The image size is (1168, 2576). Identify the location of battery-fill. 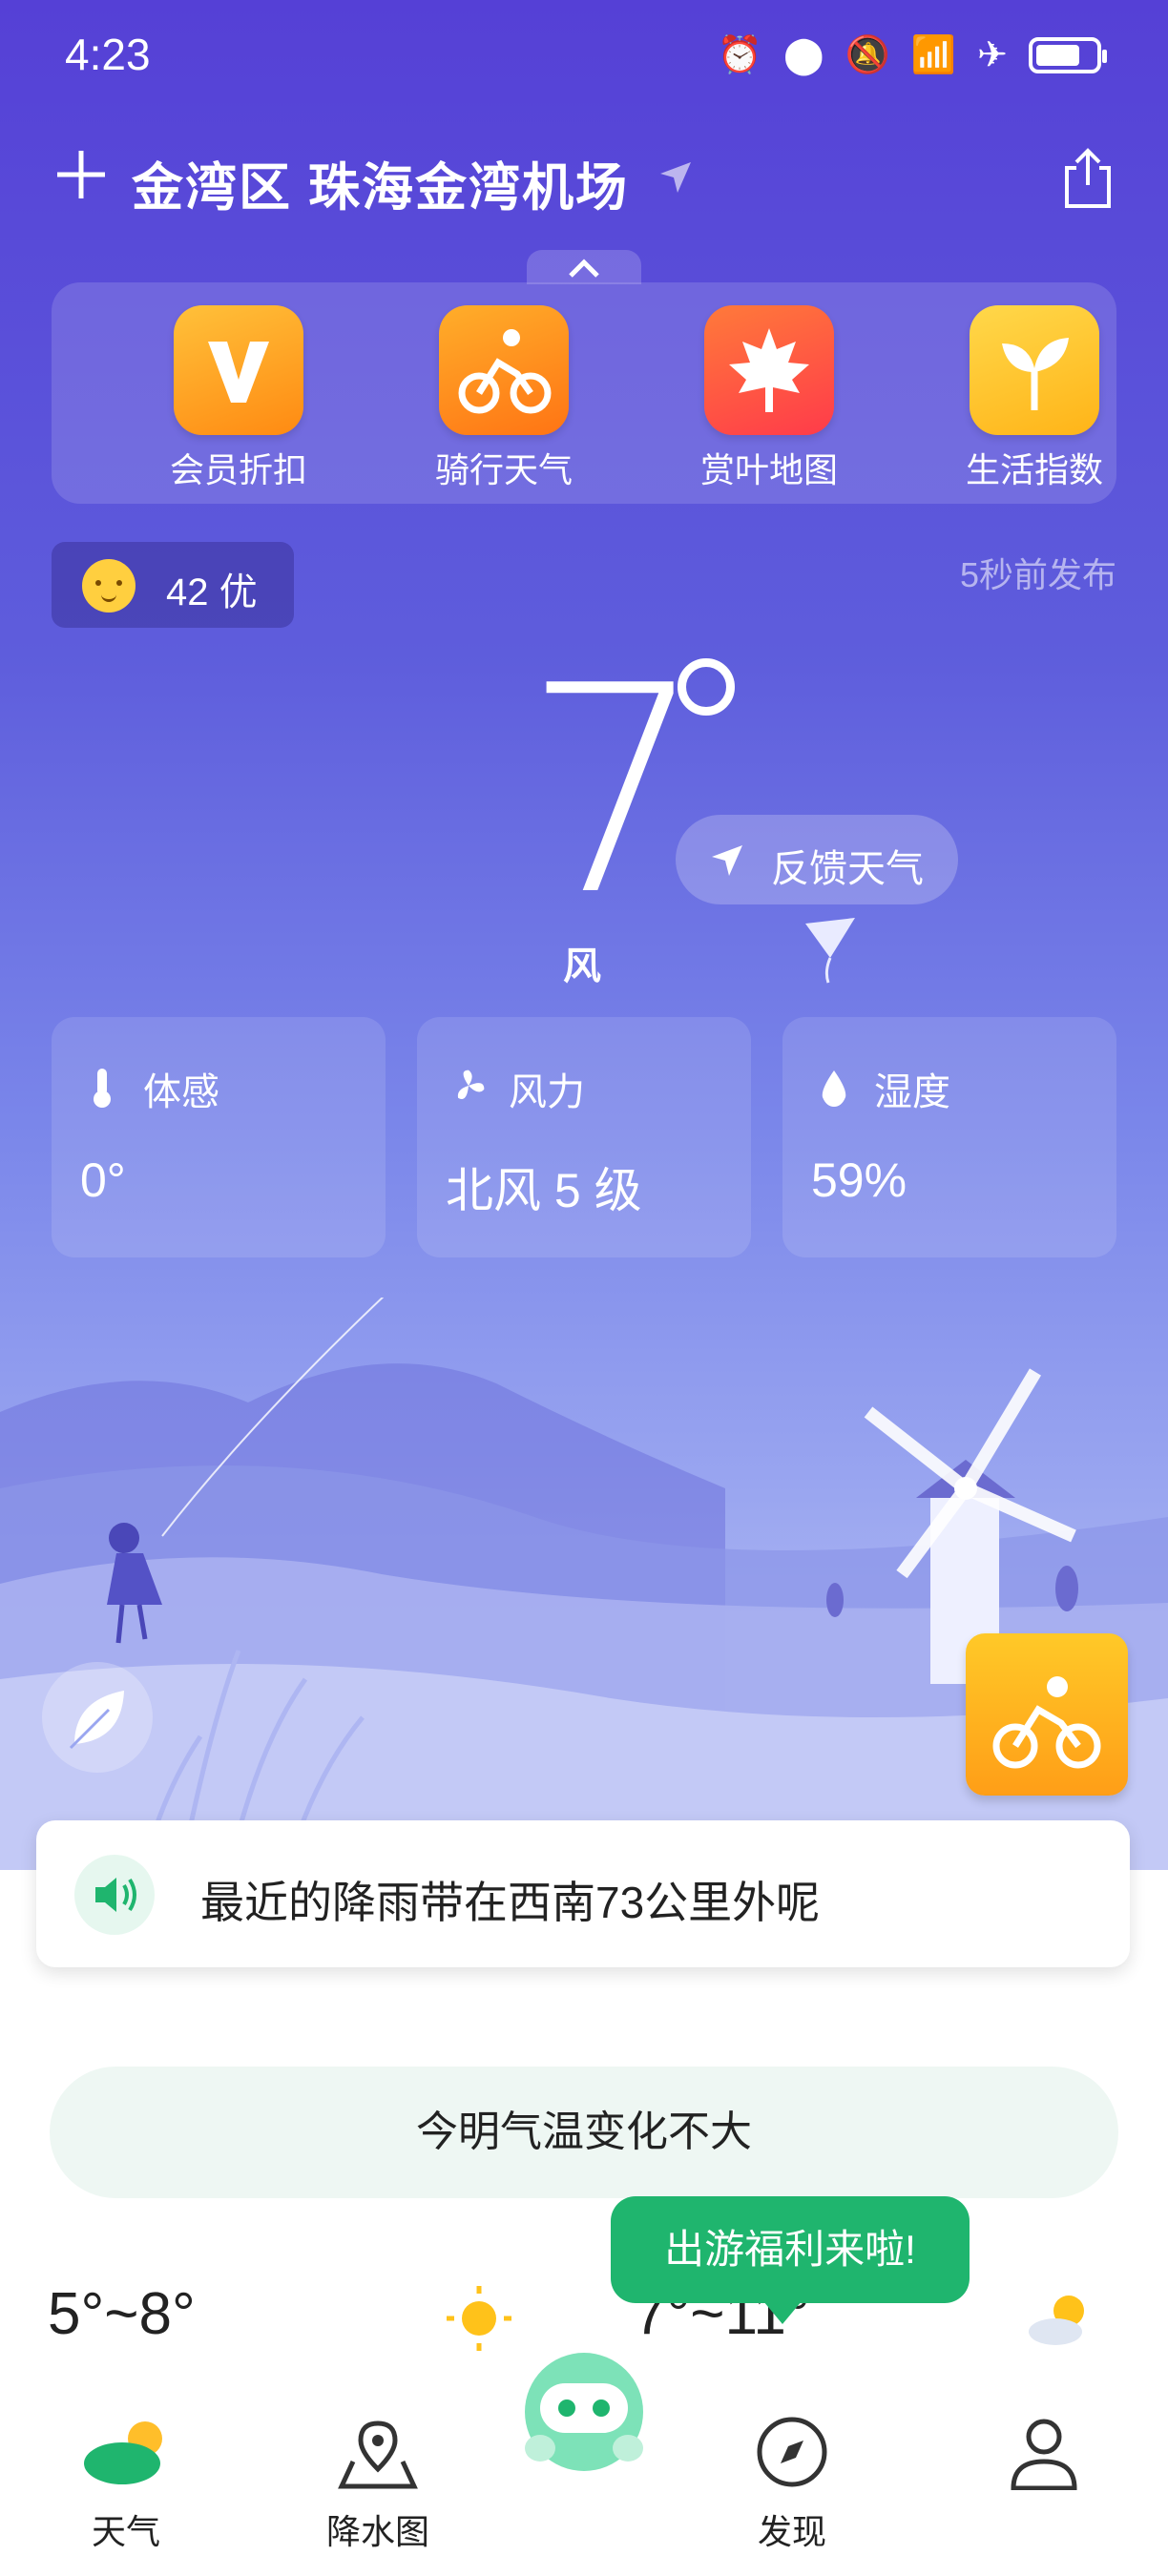
(1057, 55).